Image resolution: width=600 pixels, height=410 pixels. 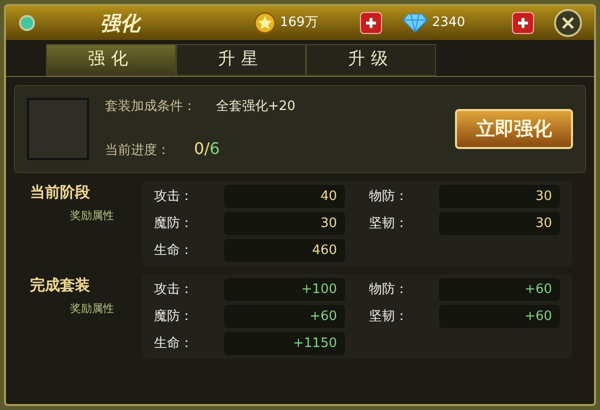 What do you see at coordinates (415, 23) in the screenshot?
I see `diamond-icon` at bounding box center [415, 23].